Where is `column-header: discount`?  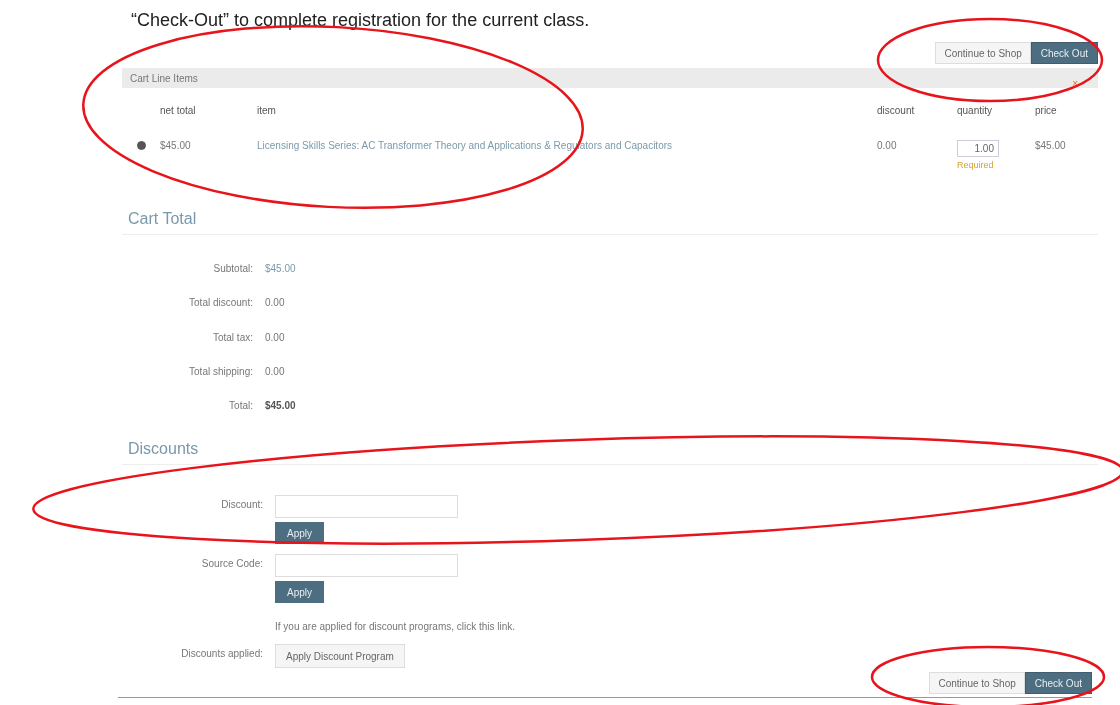 column-header: discount is located at coordinates (896, 110).